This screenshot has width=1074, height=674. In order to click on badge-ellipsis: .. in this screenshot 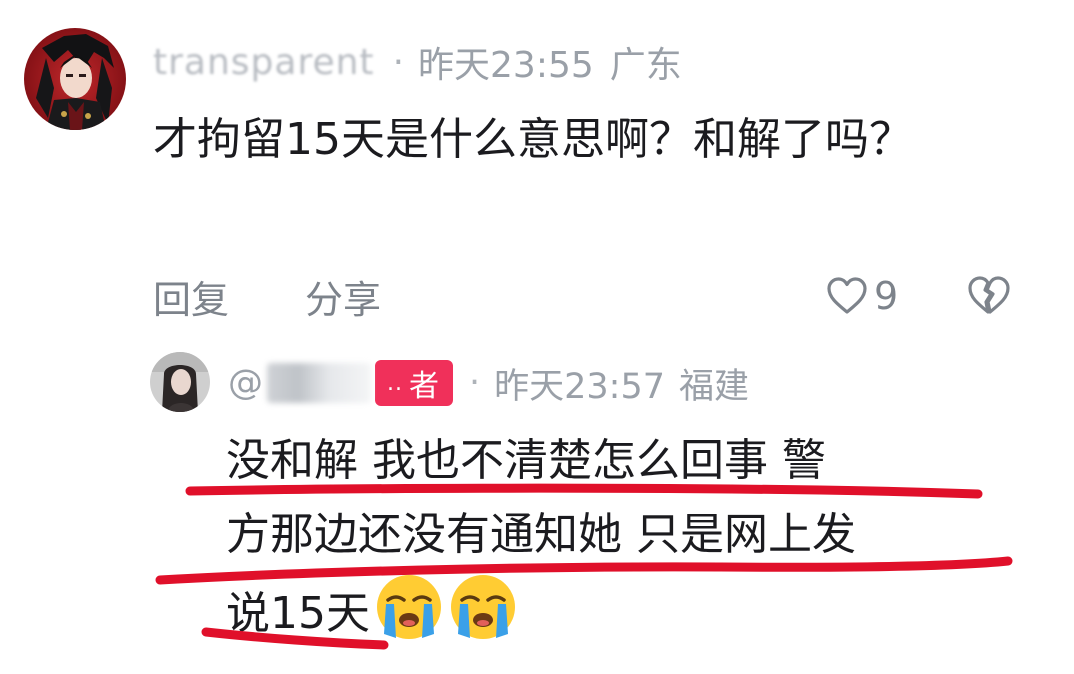, I will do `click(395, 383)`.